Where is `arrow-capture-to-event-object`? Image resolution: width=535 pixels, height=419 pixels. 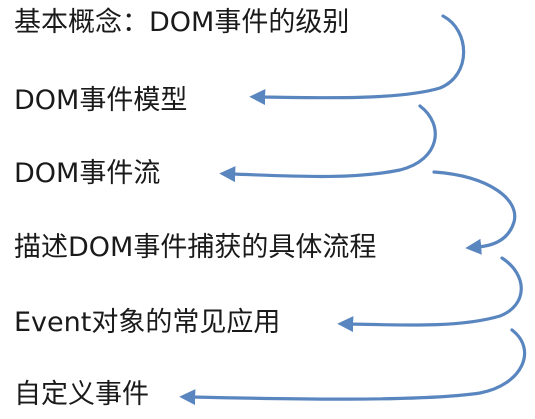
arrow-capture-to-event-object is located at coordinates (430, 294).